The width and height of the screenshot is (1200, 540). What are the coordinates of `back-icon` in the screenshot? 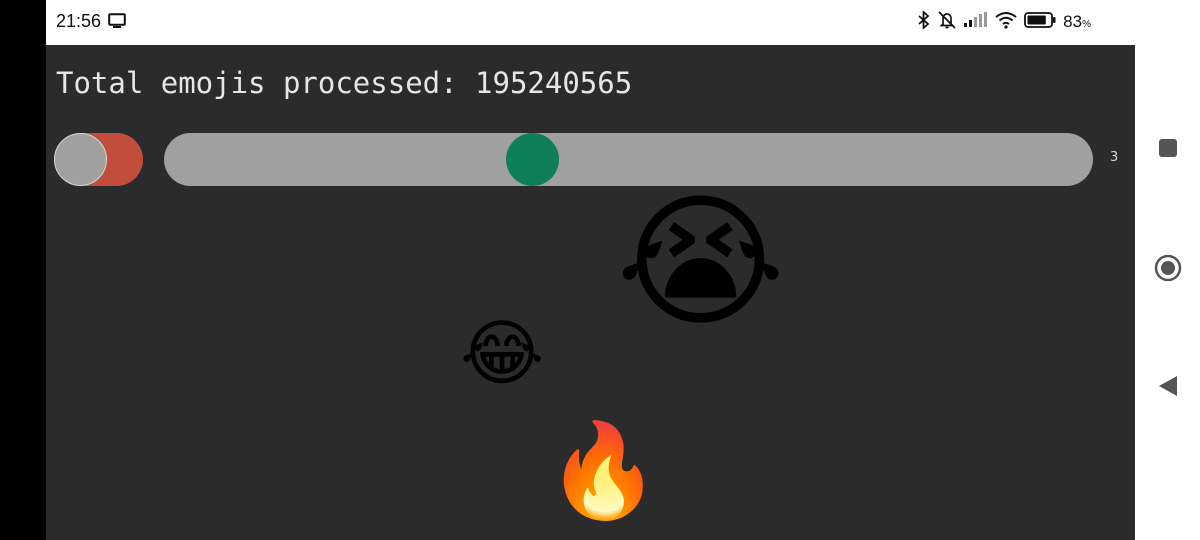 It's located at (1168, 388).